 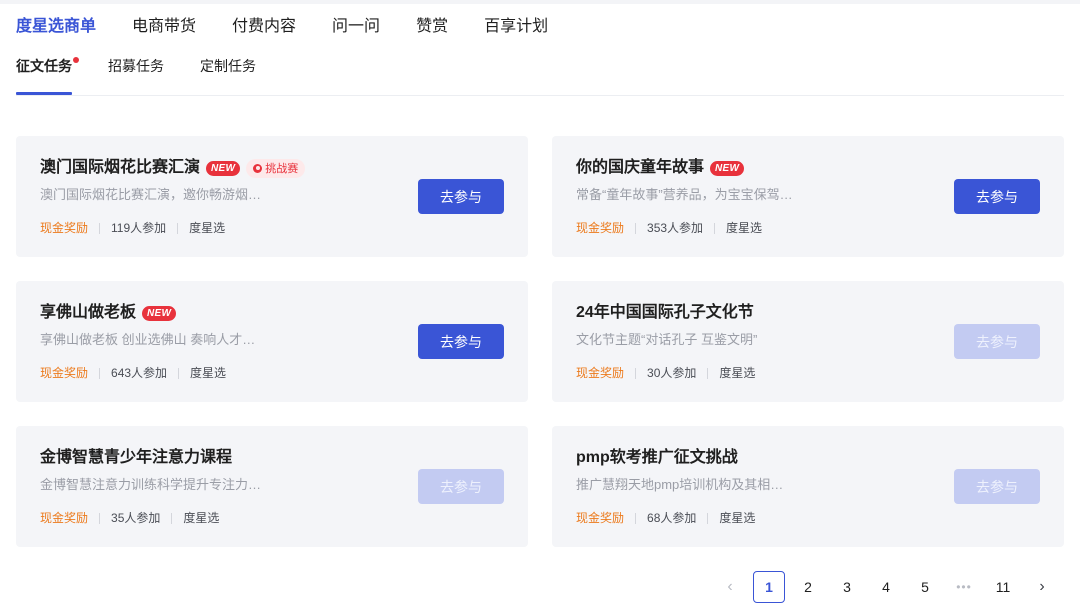 I want to click on main-nav: 度星选商单 电商带货 付费内容 问一问 赞赏 百享计划, so click(x=282, y=27).